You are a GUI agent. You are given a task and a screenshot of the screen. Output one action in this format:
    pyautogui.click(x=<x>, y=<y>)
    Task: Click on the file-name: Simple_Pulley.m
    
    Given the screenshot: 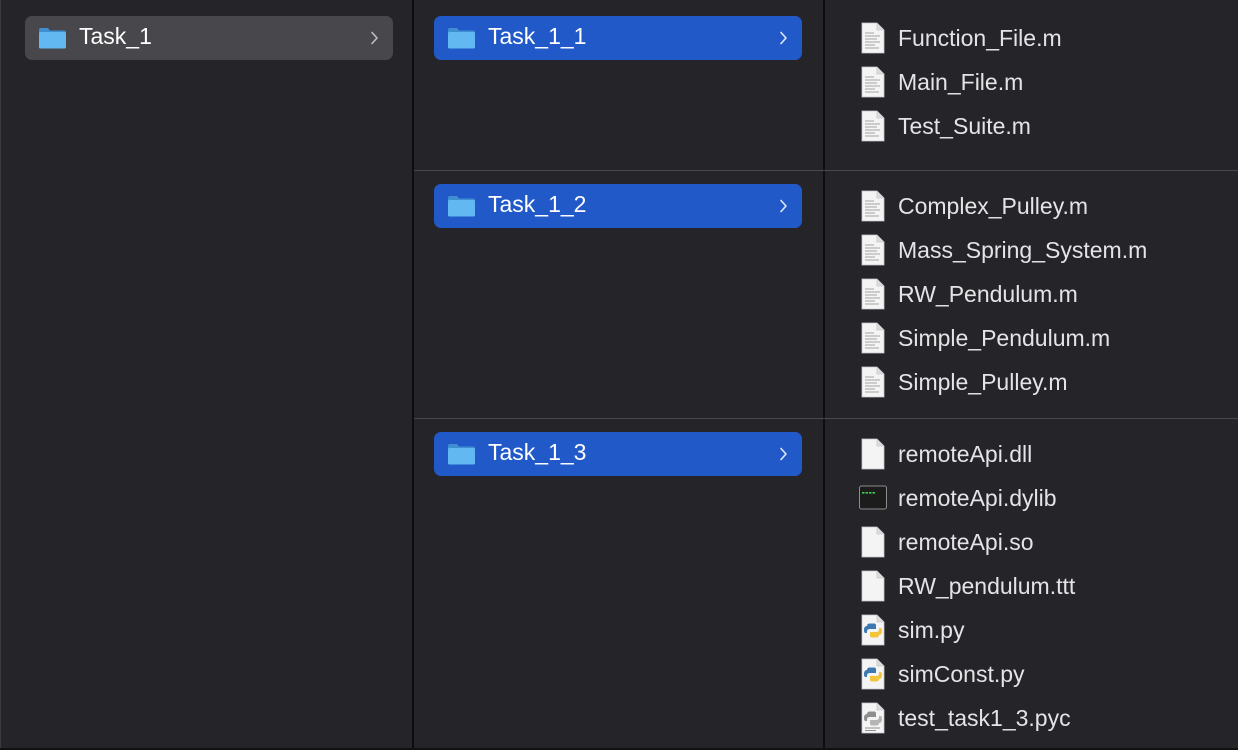 What is the action you would take?
    pyautogui.click(x=983, y=382)
    